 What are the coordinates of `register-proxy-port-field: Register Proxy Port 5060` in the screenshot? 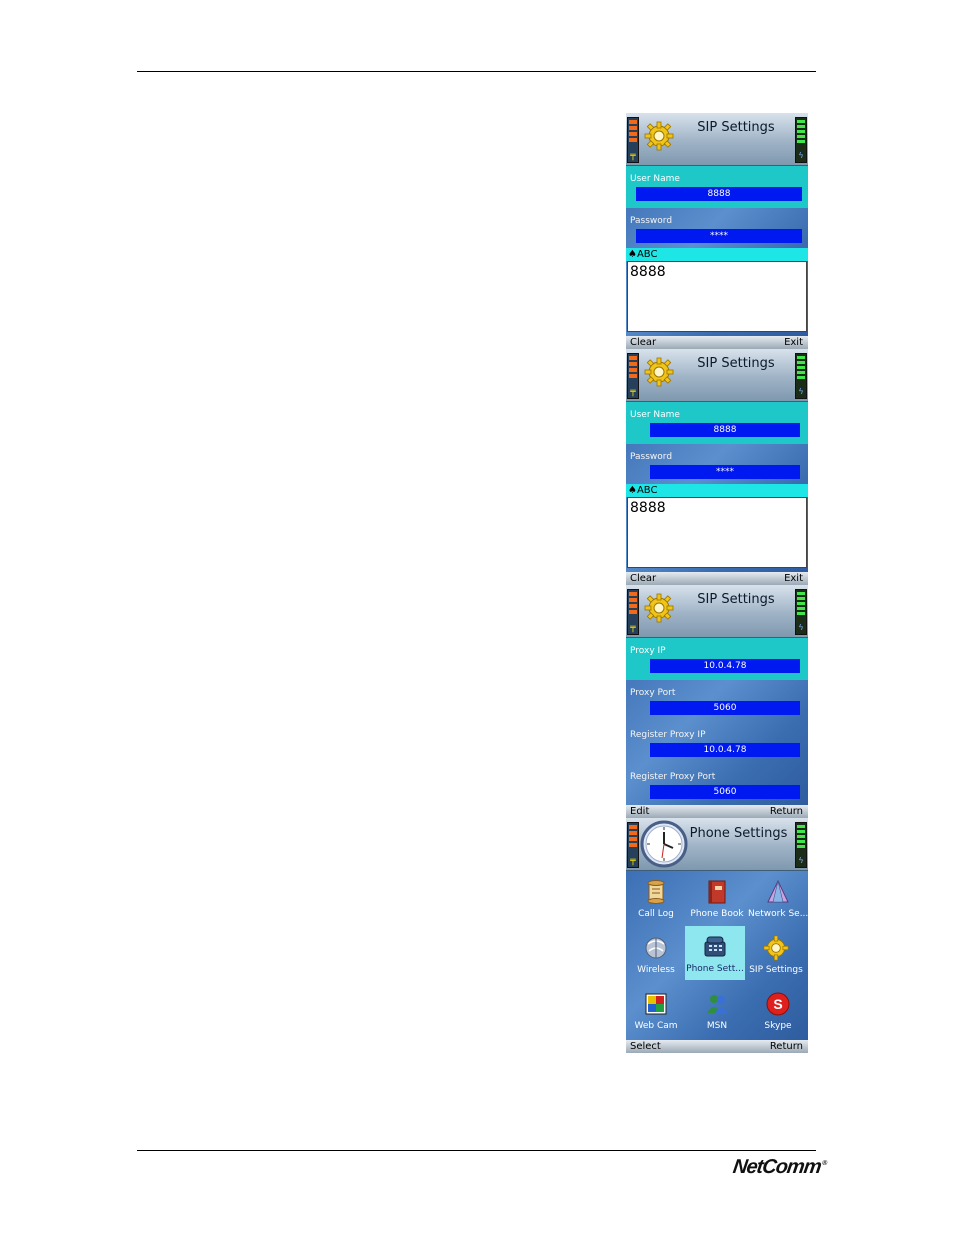 It's located at (717, 785).